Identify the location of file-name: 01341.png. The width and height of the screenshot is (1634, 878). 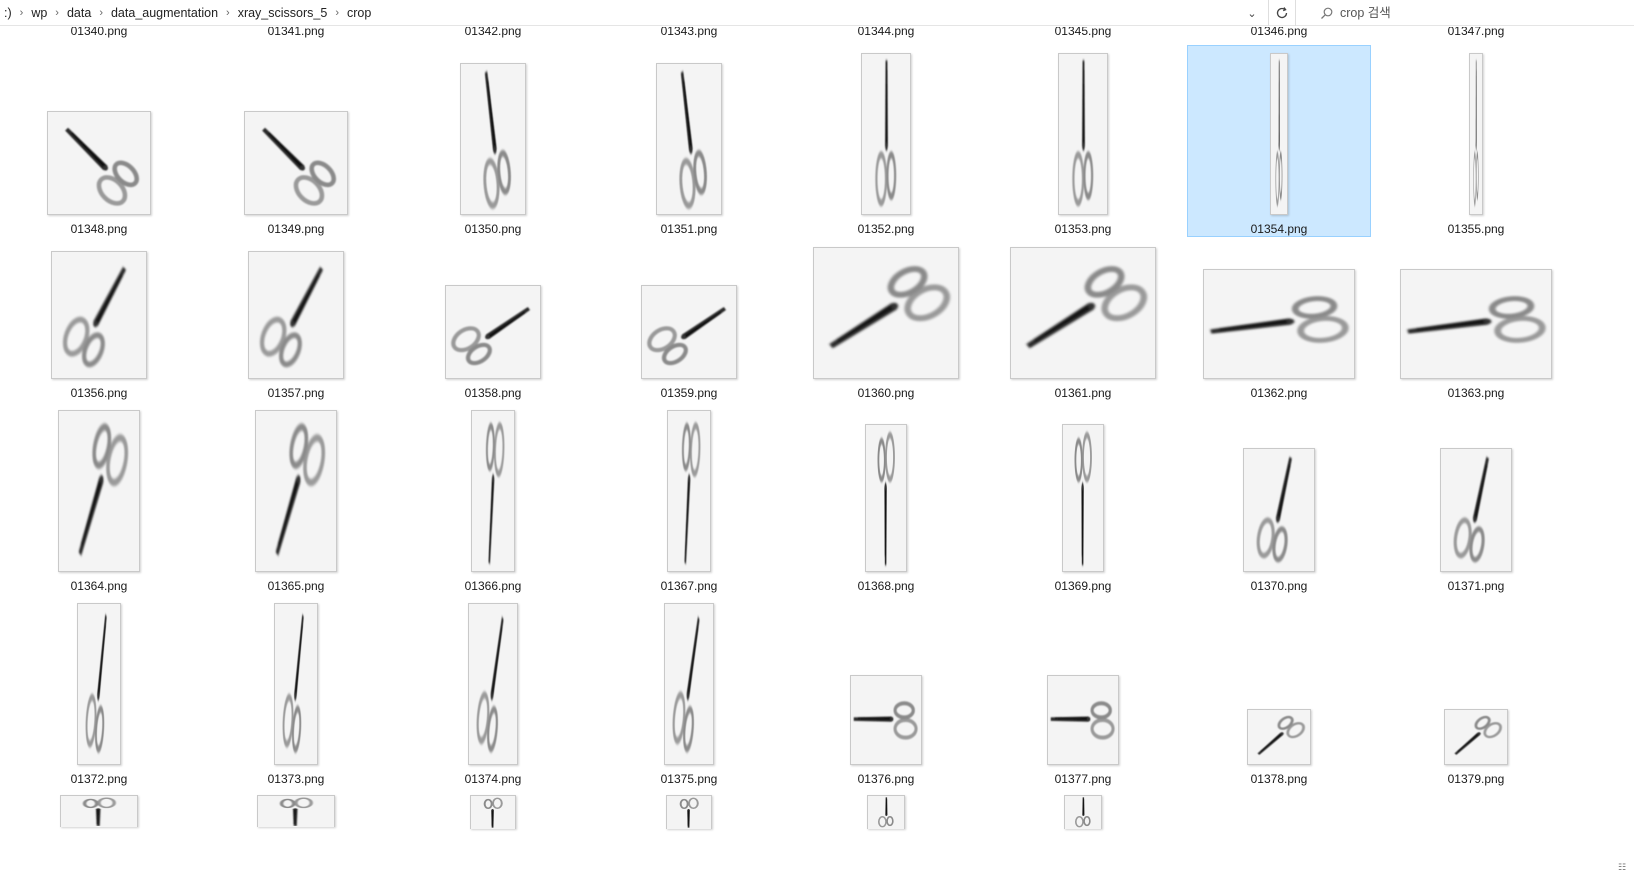
(296, 32).